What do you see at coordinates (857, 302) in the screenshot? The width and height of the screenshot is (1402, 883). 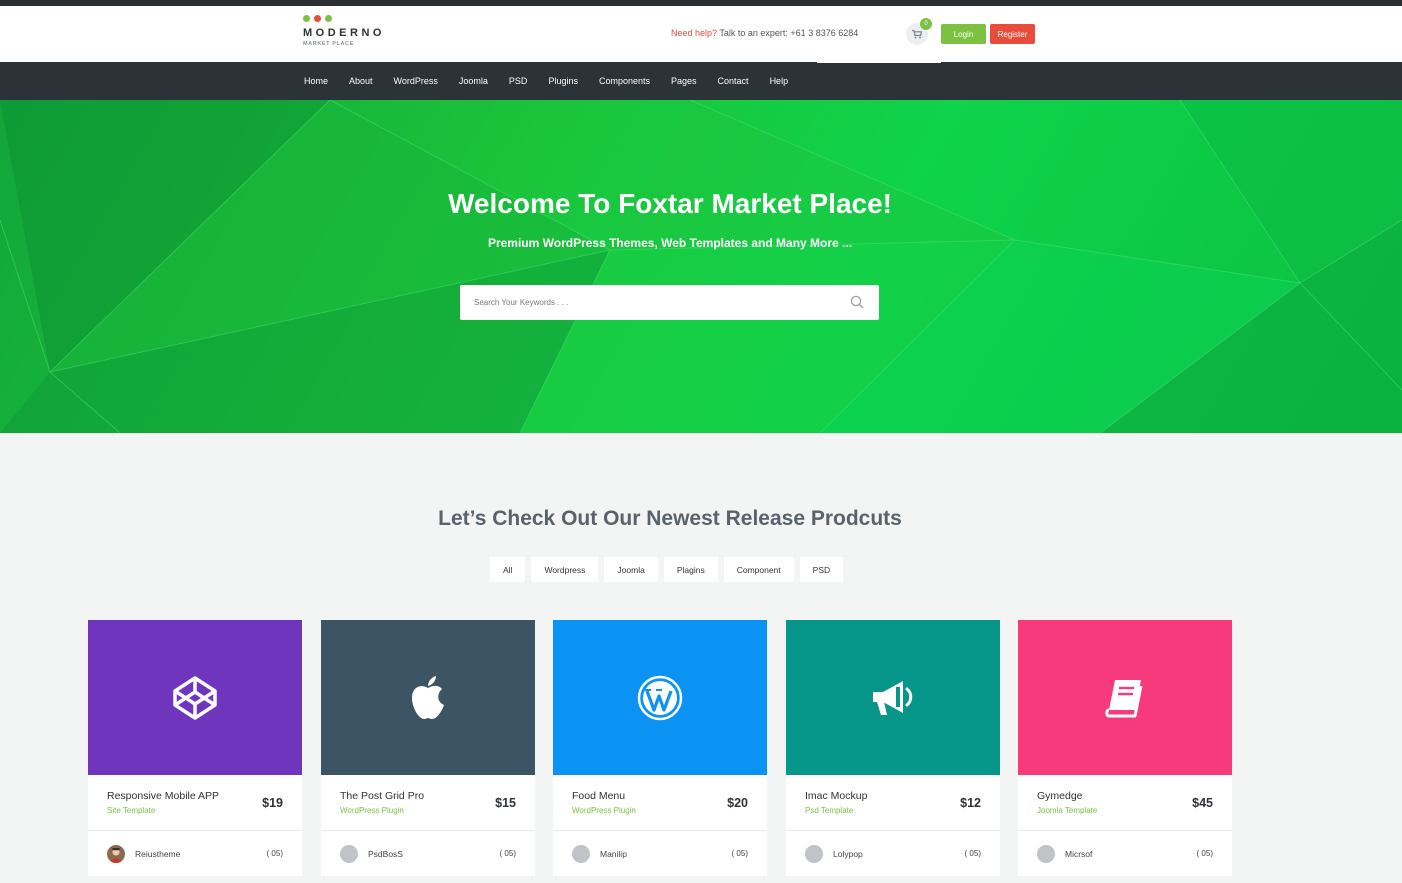 I see `search-icon` at bounding box center [857, 302].